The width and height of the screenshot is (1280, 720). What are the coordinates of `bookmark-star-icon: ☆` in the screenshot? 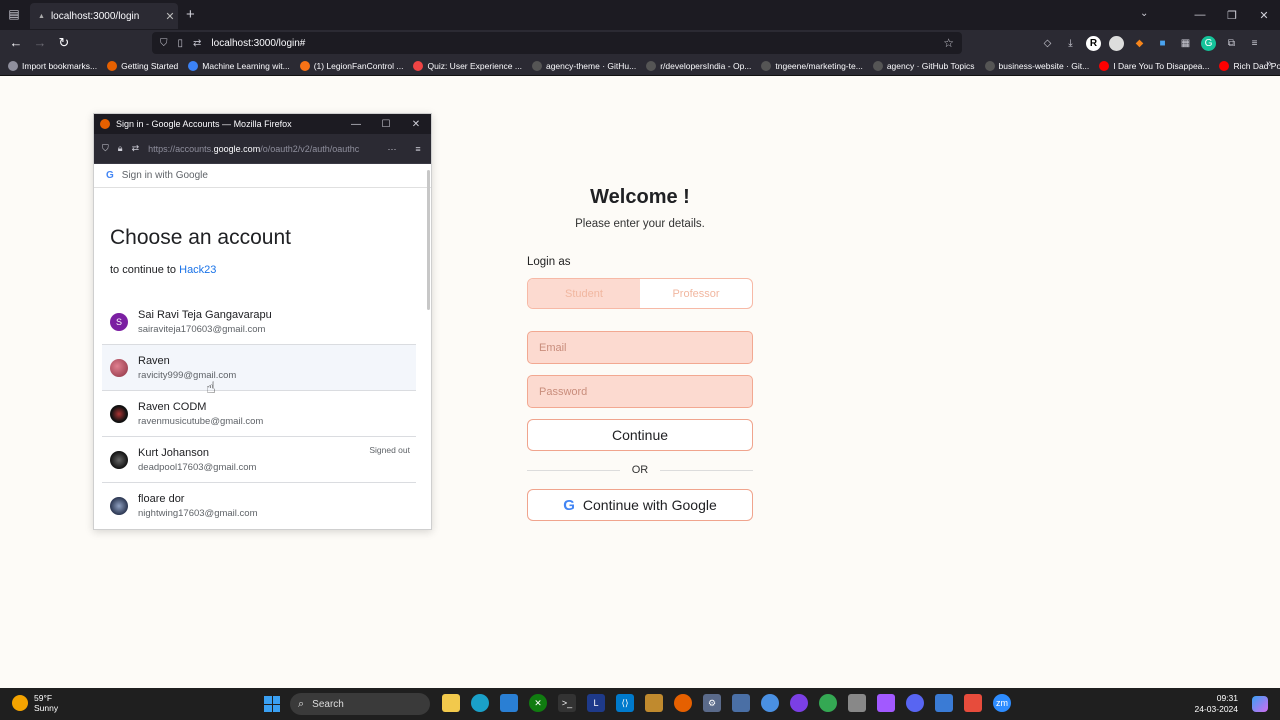 It's located at (948, 43).